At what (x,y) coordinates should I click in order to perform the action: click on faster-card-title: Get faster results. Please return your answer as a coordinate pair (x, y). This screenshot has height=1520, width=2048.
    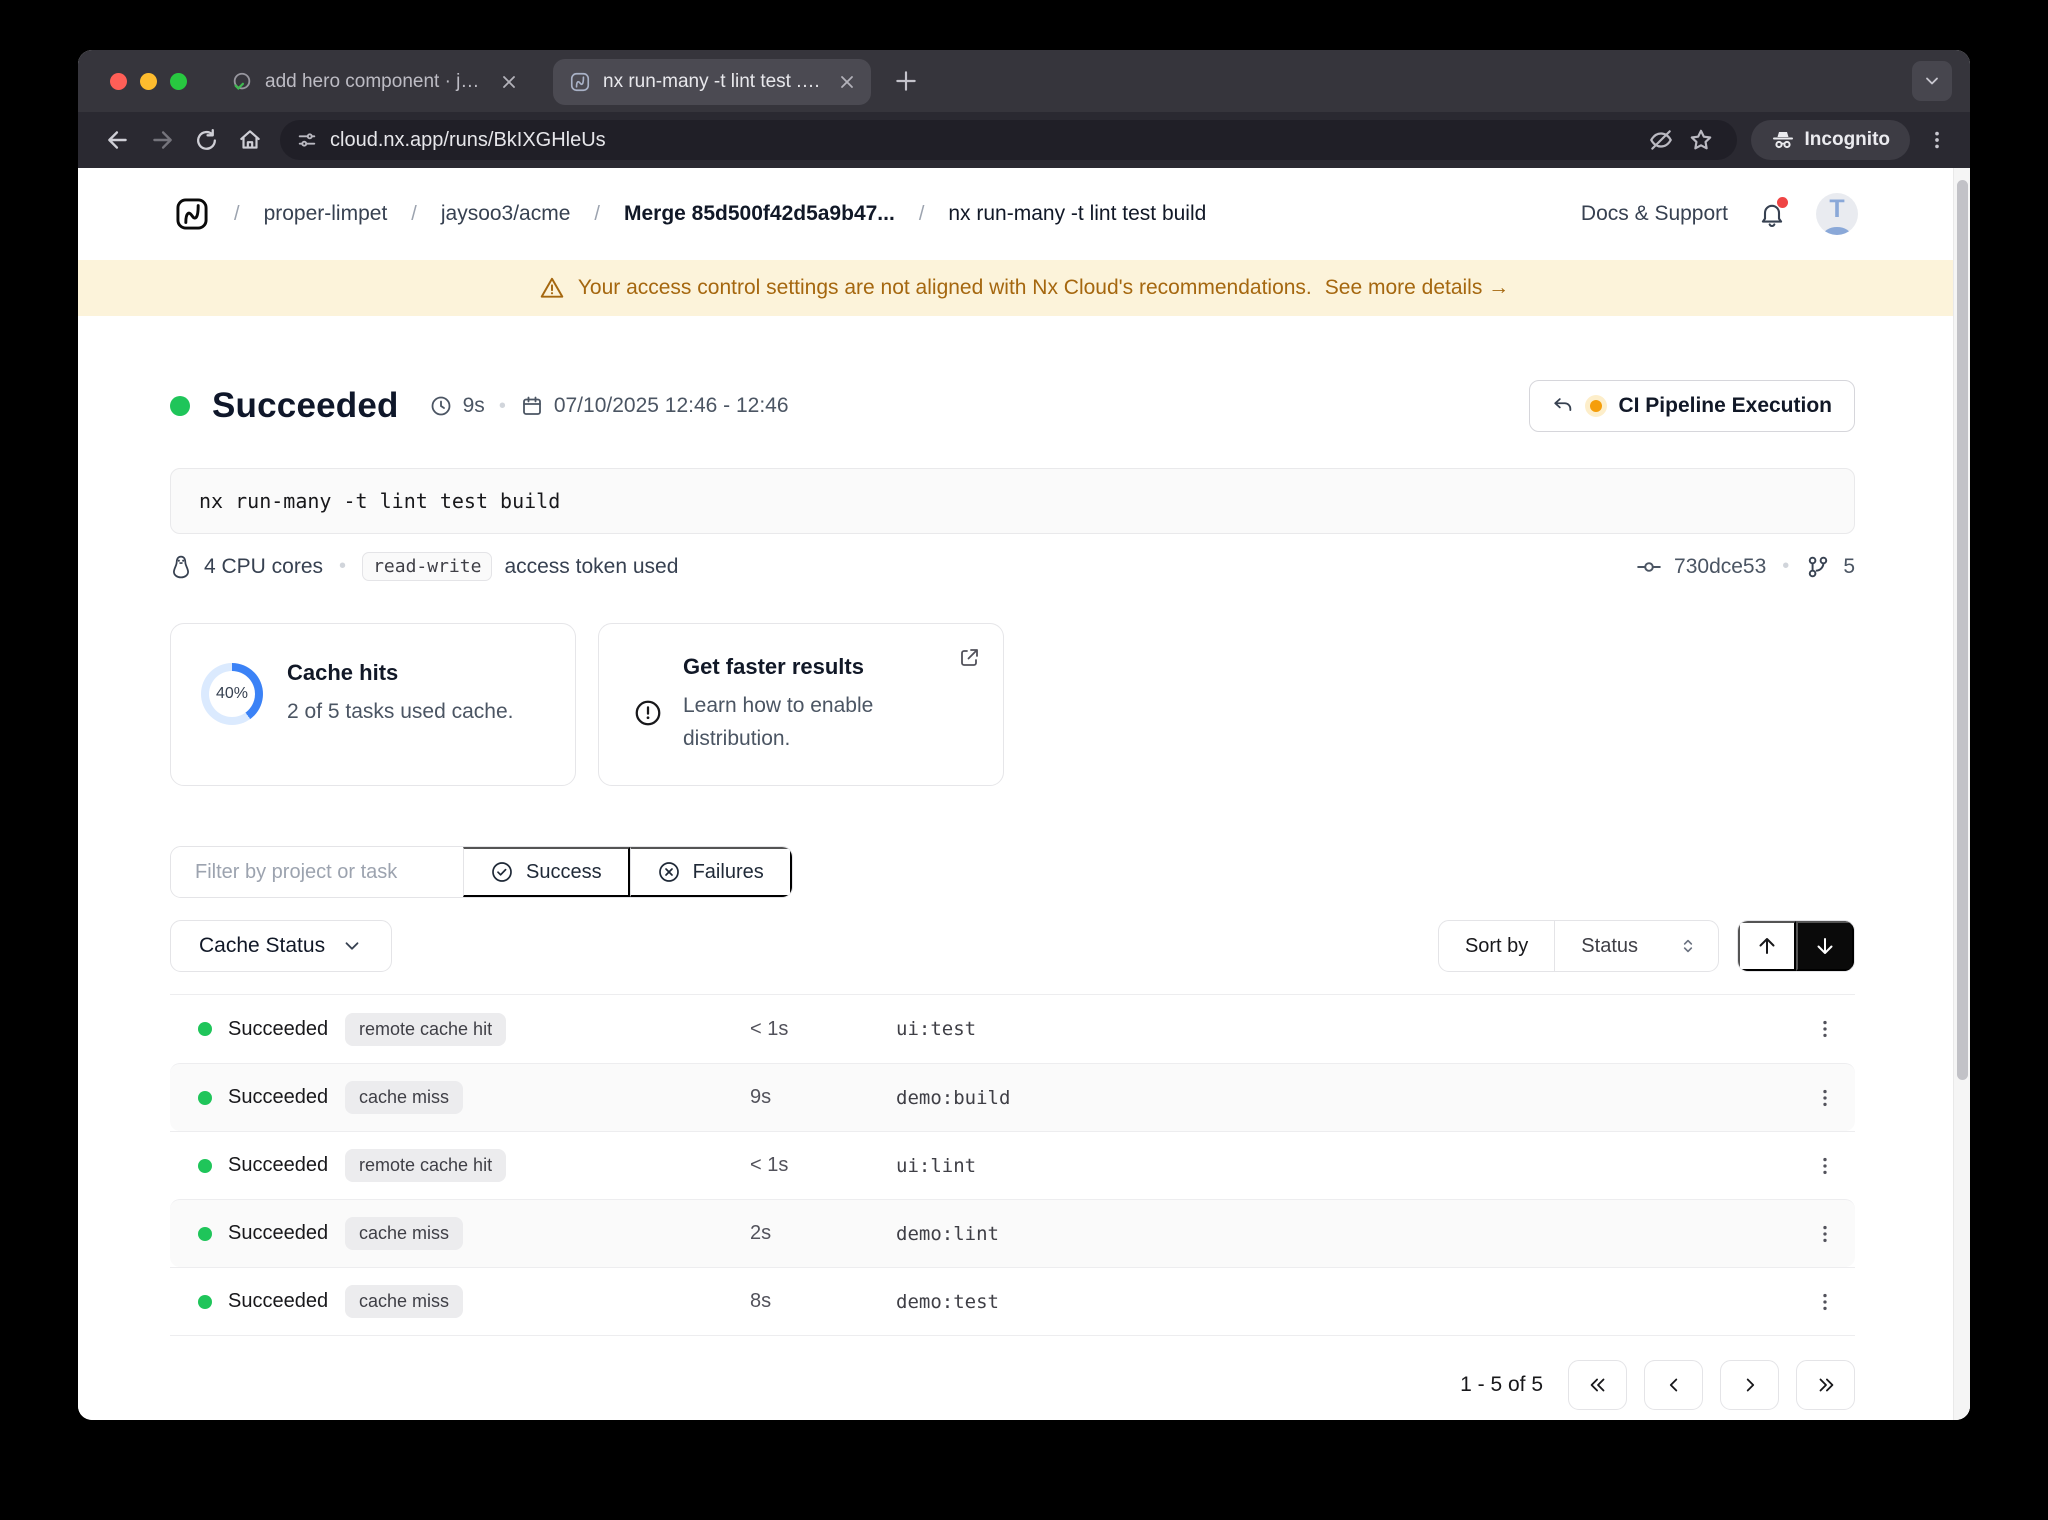
    Looking at the image, I should click on (773, 666).